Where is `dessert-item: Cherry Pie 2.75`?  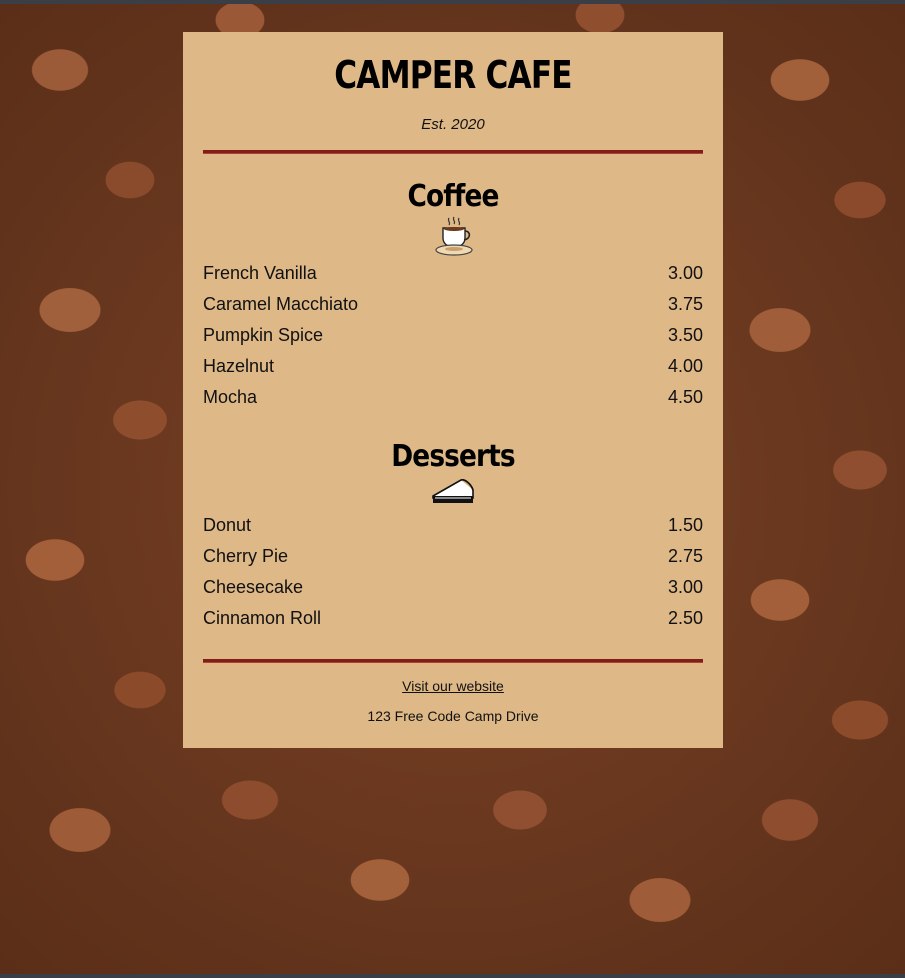 dessert-item: Cherry Pie 2.75 is located at coordinates (453, 556).